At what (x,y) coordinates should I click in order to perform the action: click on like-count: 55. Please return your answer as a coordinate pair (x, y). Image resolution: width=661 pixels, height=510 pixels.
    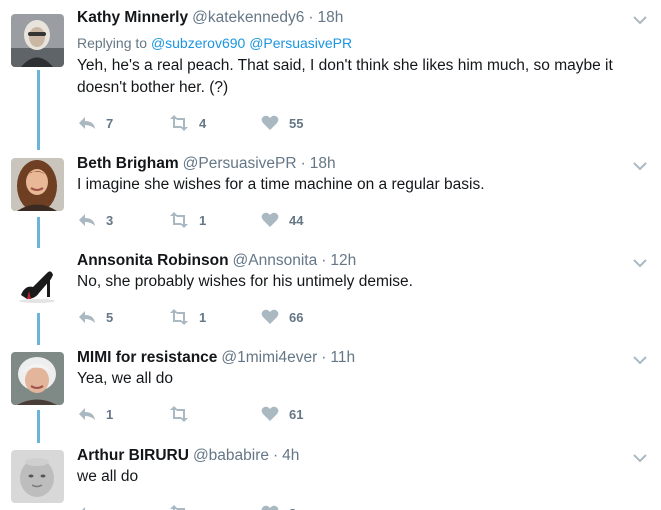
    Looking at the image, I should click on (296, 123).